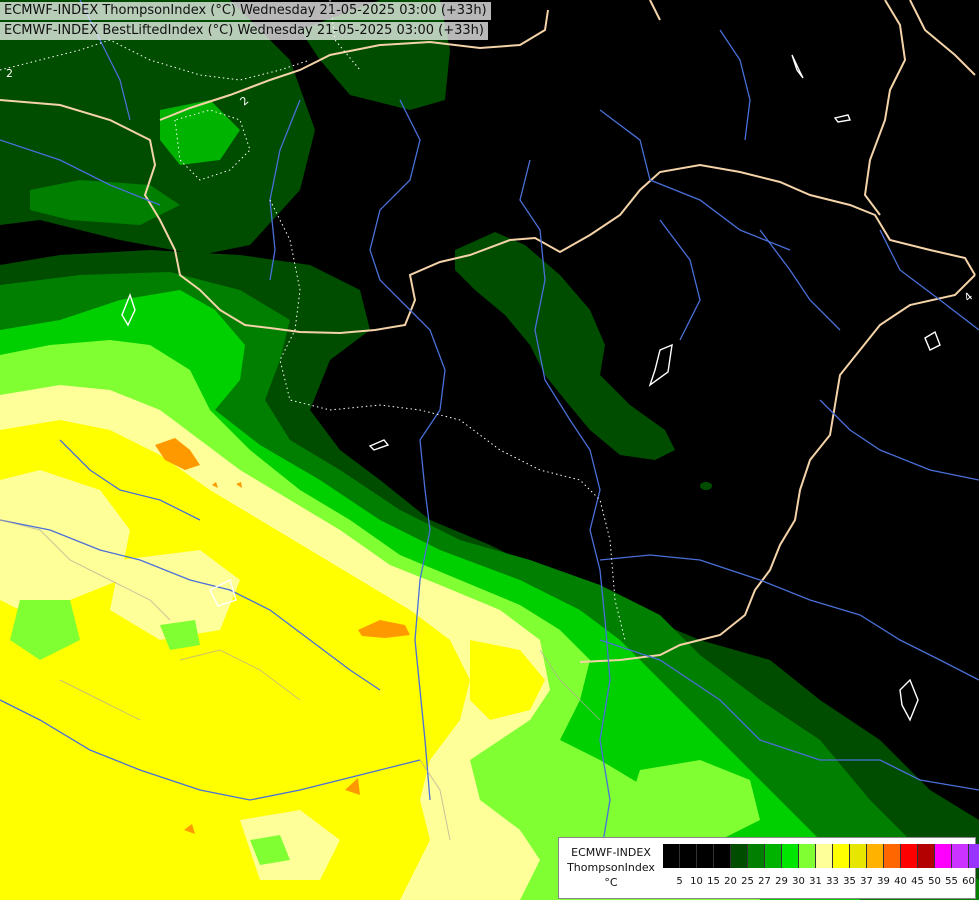 This screenshot has height=900, width=979. I want to click on legend-tick-label: 30, so click(798, 881).